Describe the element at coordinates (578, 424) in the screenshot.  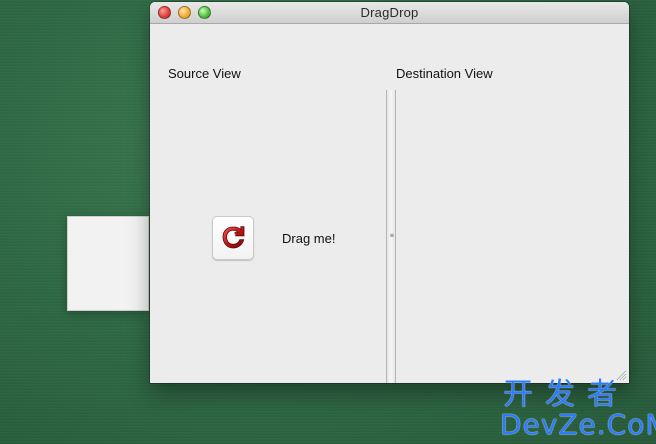
I see `watermark-domain: DevZe.CoM` at that location.